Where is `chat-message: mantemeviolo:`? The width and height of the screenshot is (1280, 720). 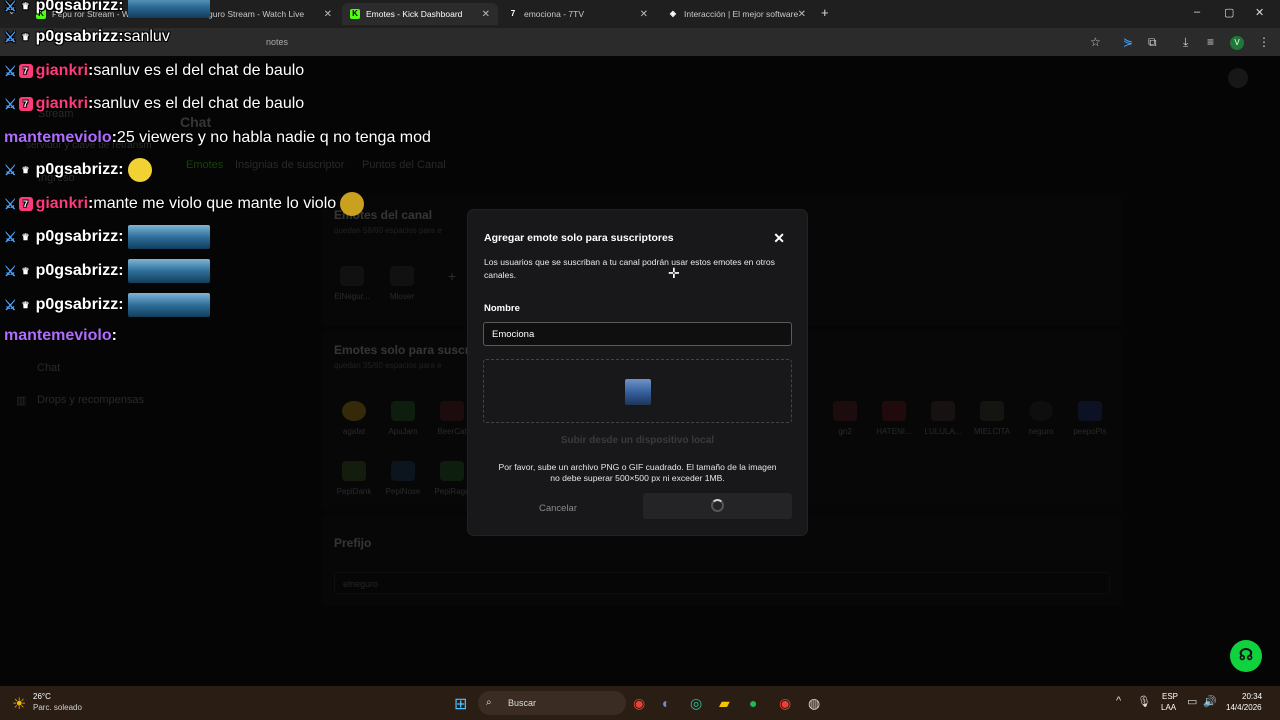
chat-message: mantemeviolo: is located at coordinates (60, 335).